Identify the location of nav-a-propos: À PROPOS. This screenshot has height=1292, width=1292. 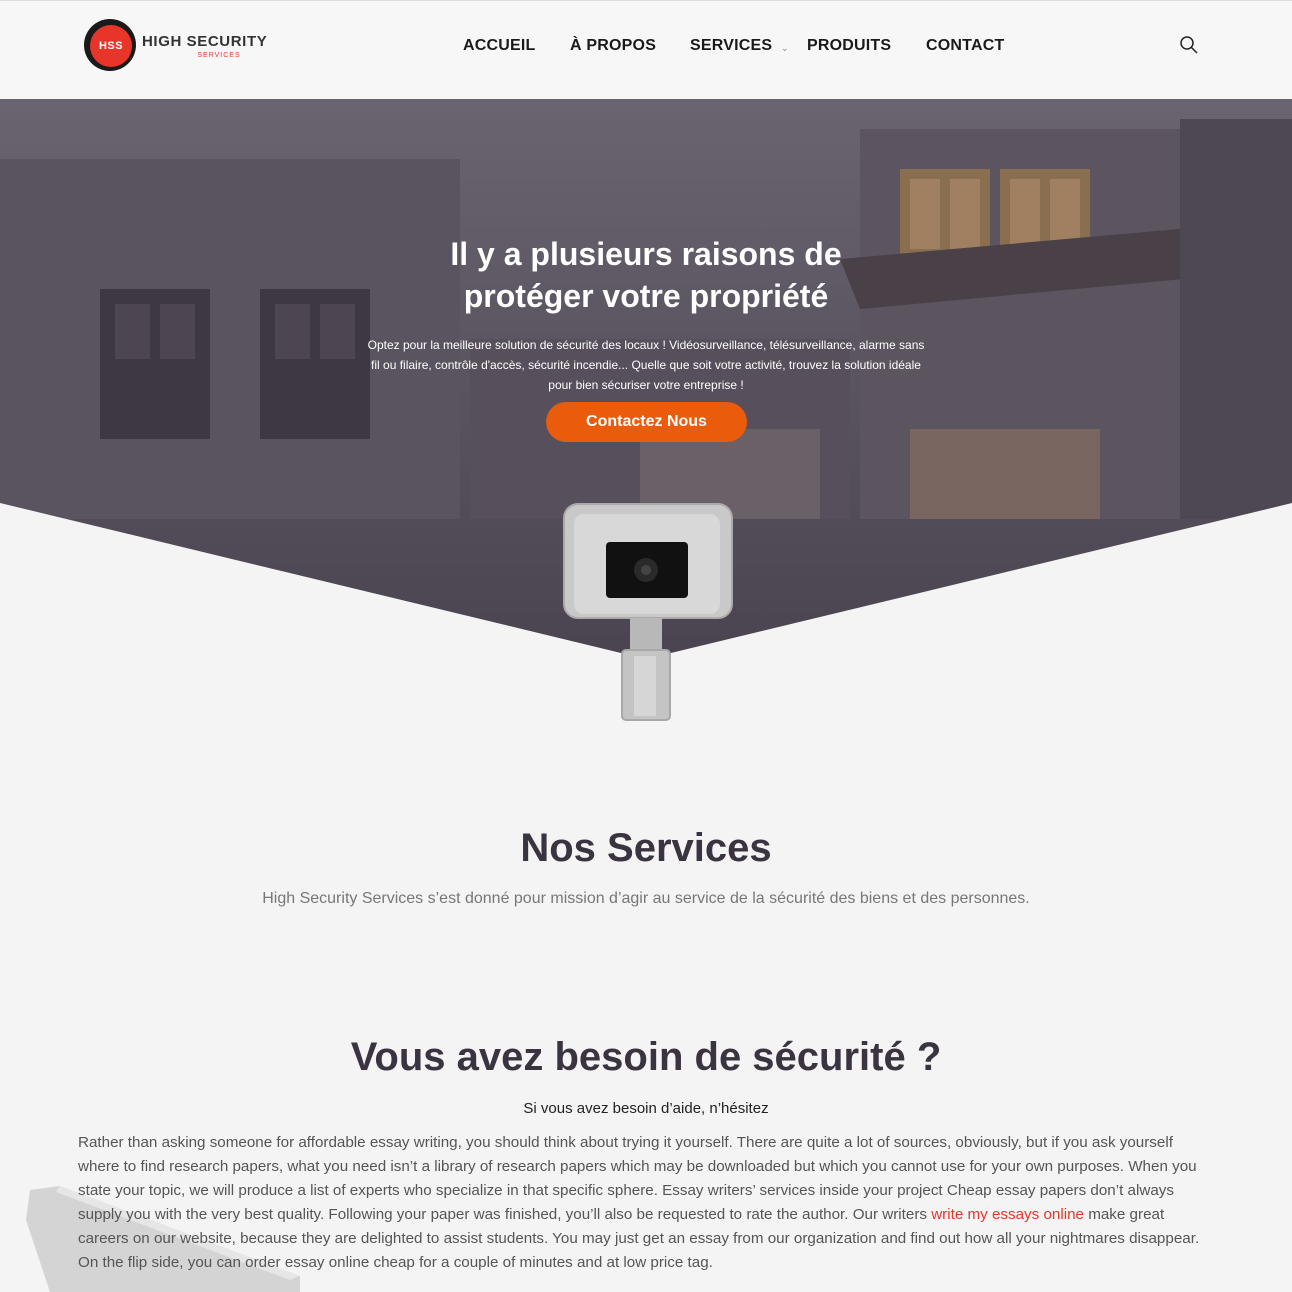
(613, 46).